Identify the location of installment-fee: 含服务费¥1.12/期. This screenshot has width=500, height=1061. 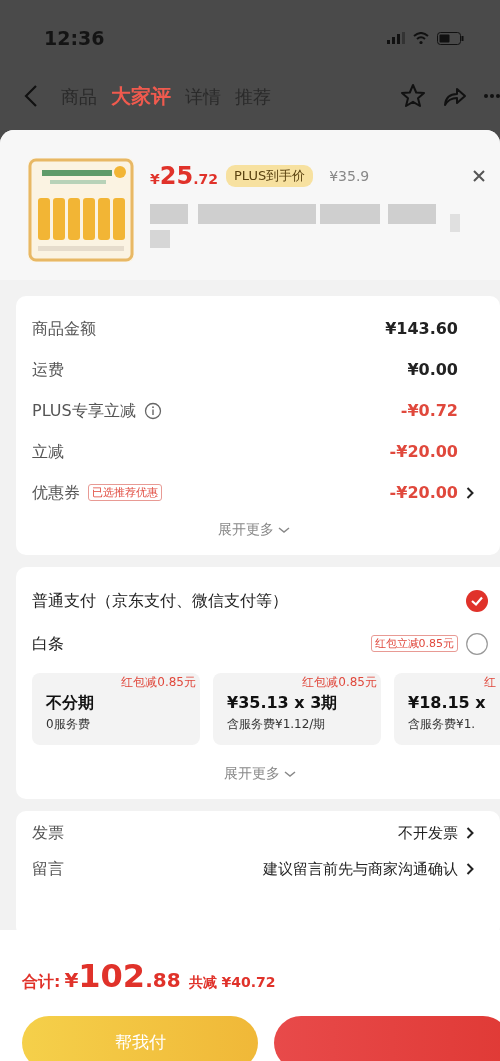
(277, 724).